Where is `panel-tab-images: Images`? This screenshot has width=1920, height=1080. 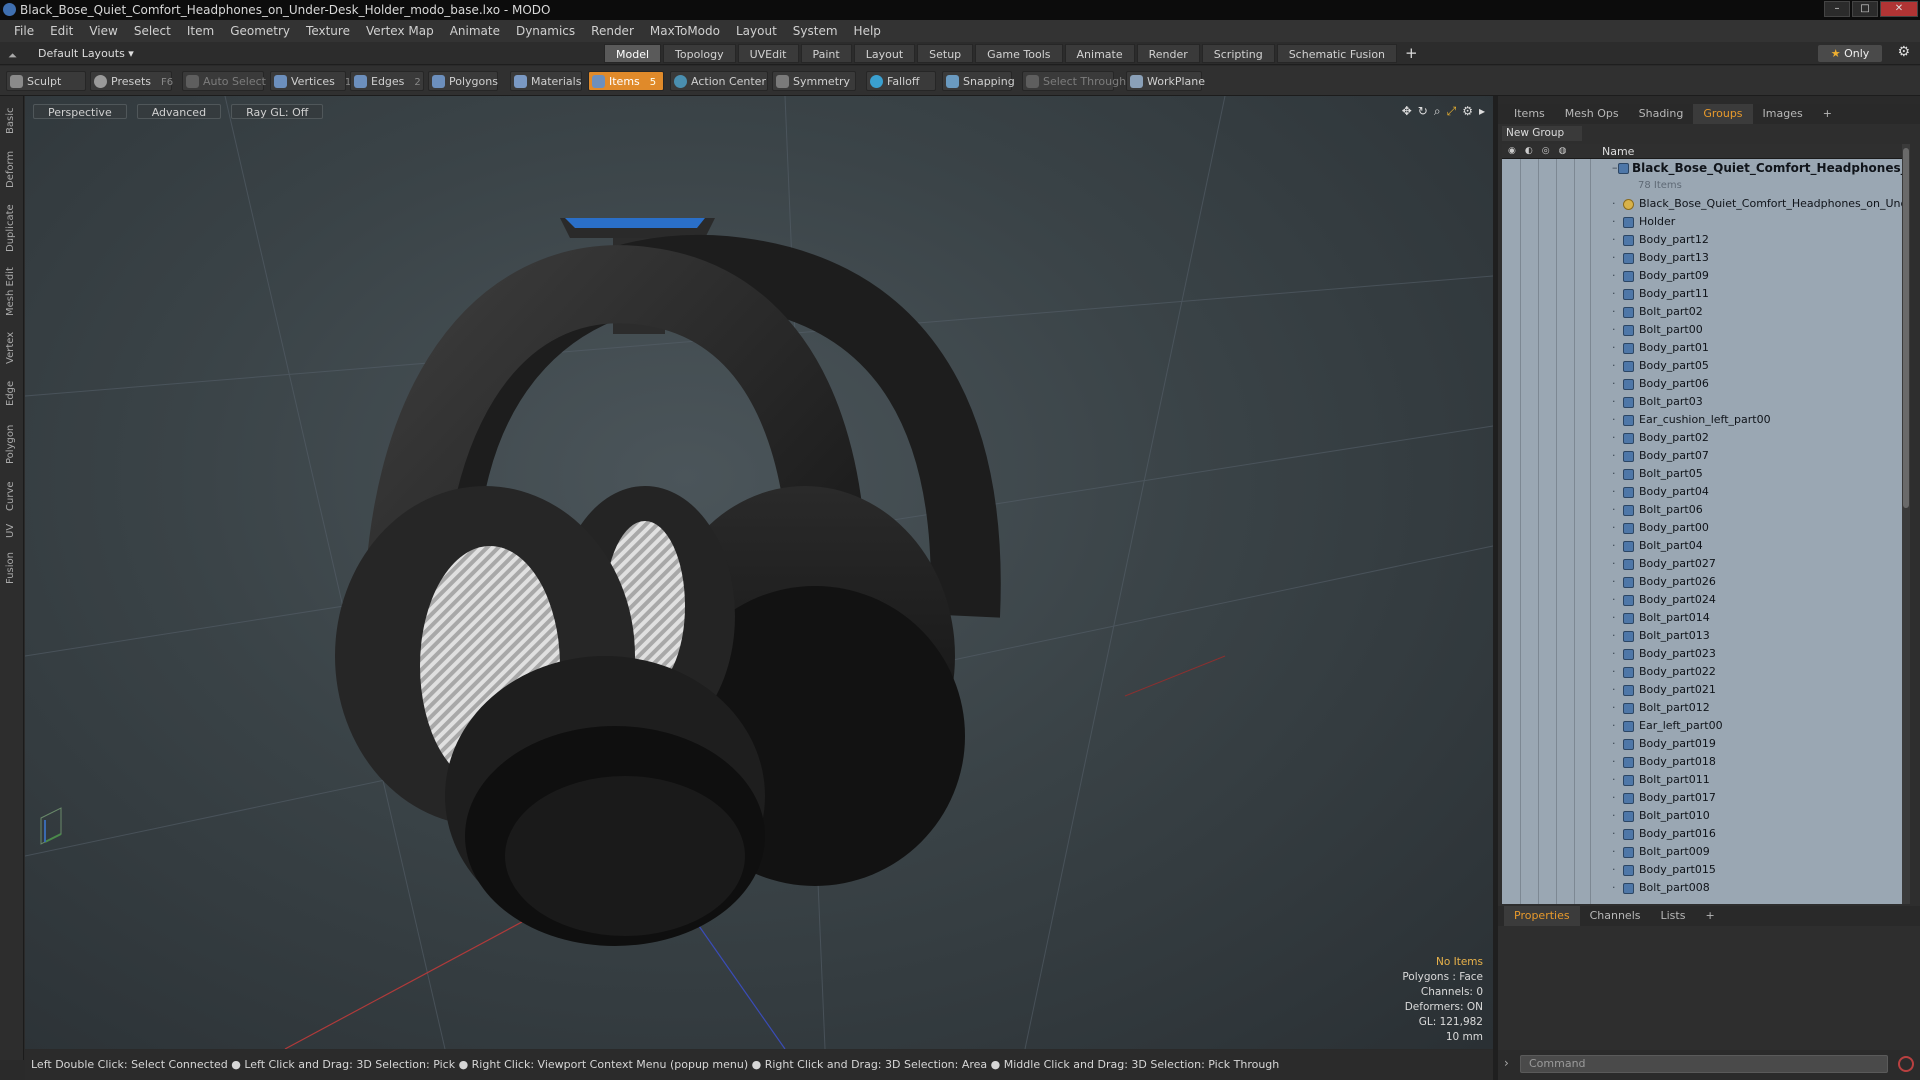 panel-tab-images: Images is located at coordinates (1783, 114).